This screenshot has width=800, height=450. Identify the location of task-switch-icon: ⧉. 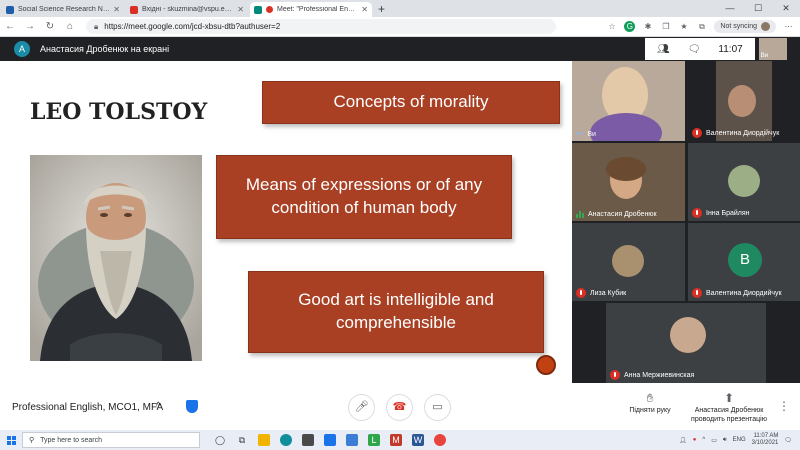
(242, 440).